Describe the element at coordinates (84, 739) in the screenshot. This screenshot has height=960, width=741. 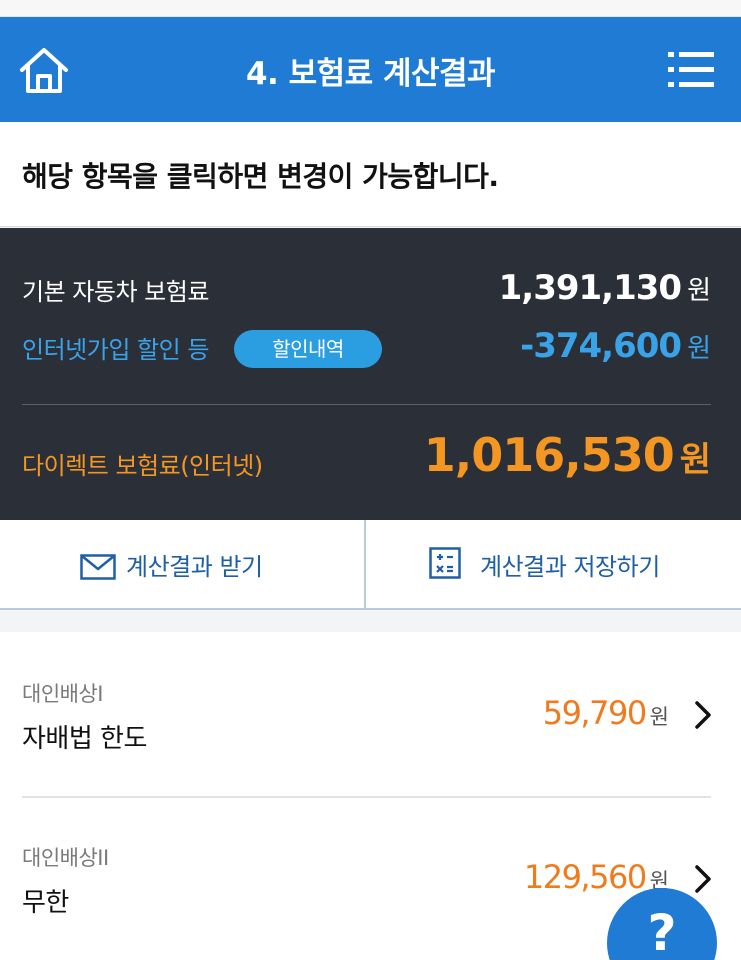
I see `coverage-limit: 자배법 한도` at that location.